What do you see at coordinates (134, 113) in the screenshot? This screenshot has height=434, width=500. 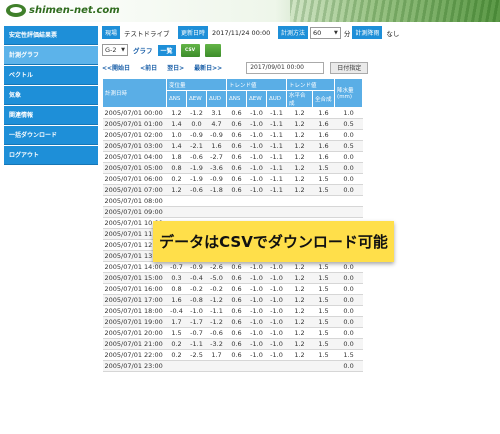 I see `cell-datetime: 2005/07/01 00:00` at bounding box center [134, 113].